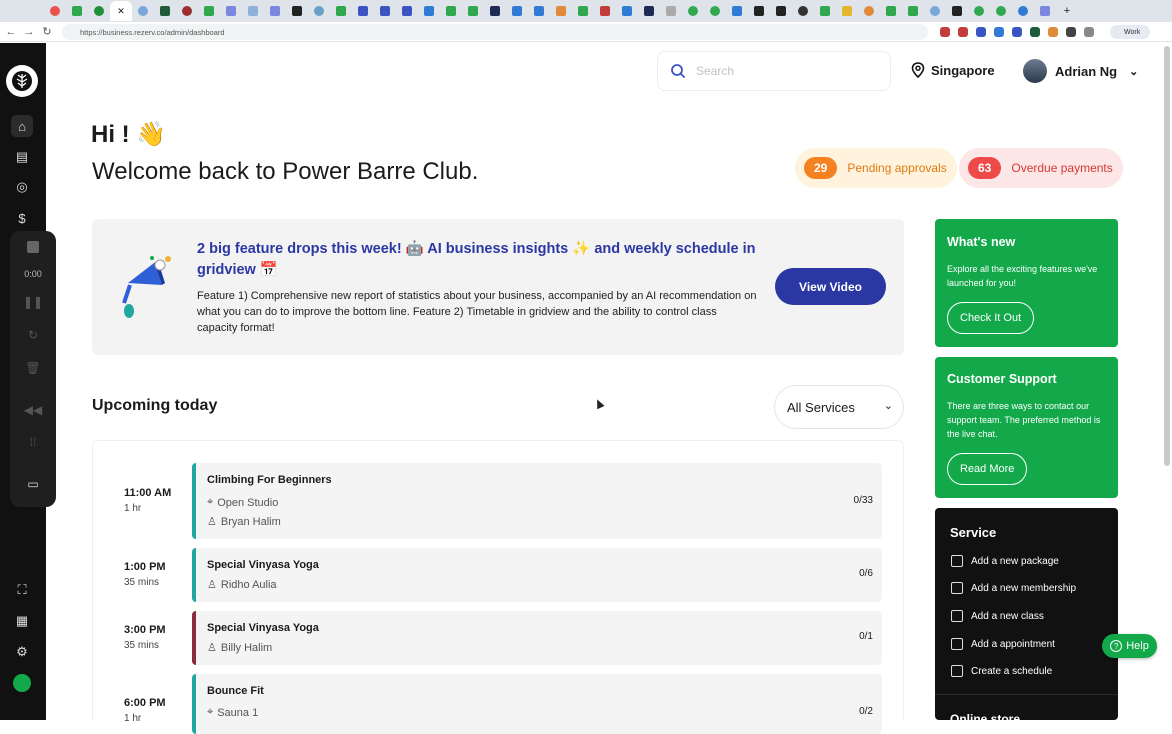 This screenshot has height=734, width=1172. Describe the element at coordinates (33, 248) in the screenshot. I see `stop-icon` at that location.